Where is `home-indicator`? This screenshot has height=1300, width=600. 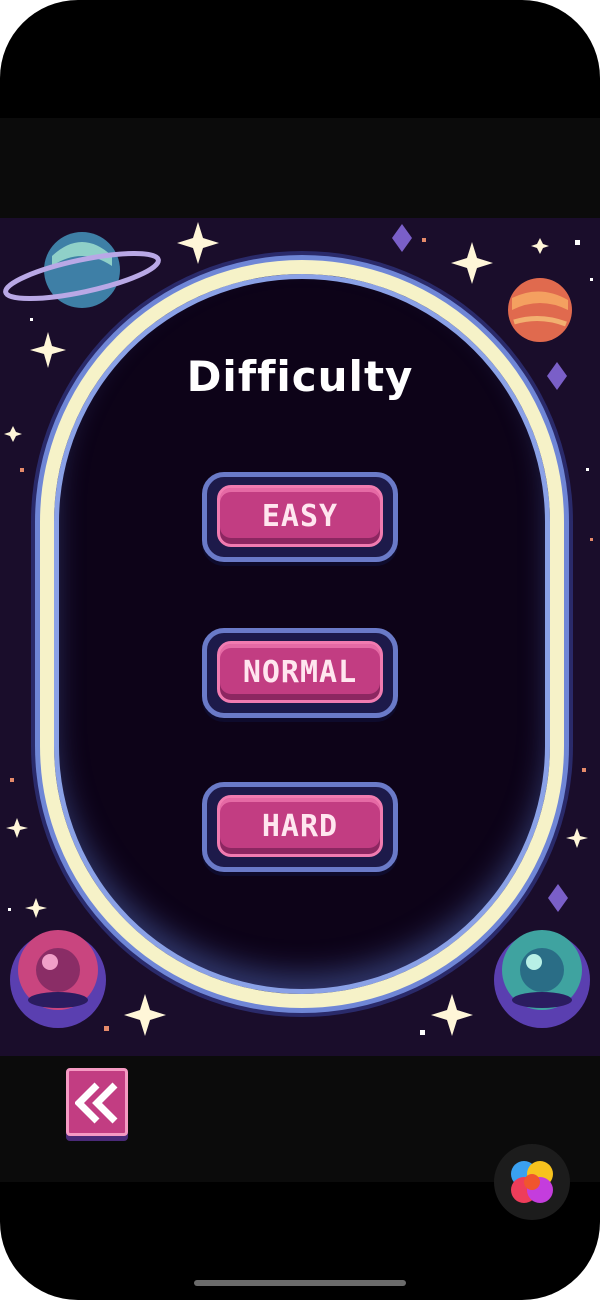 home-indicator is located at coordinates (300, 1283).